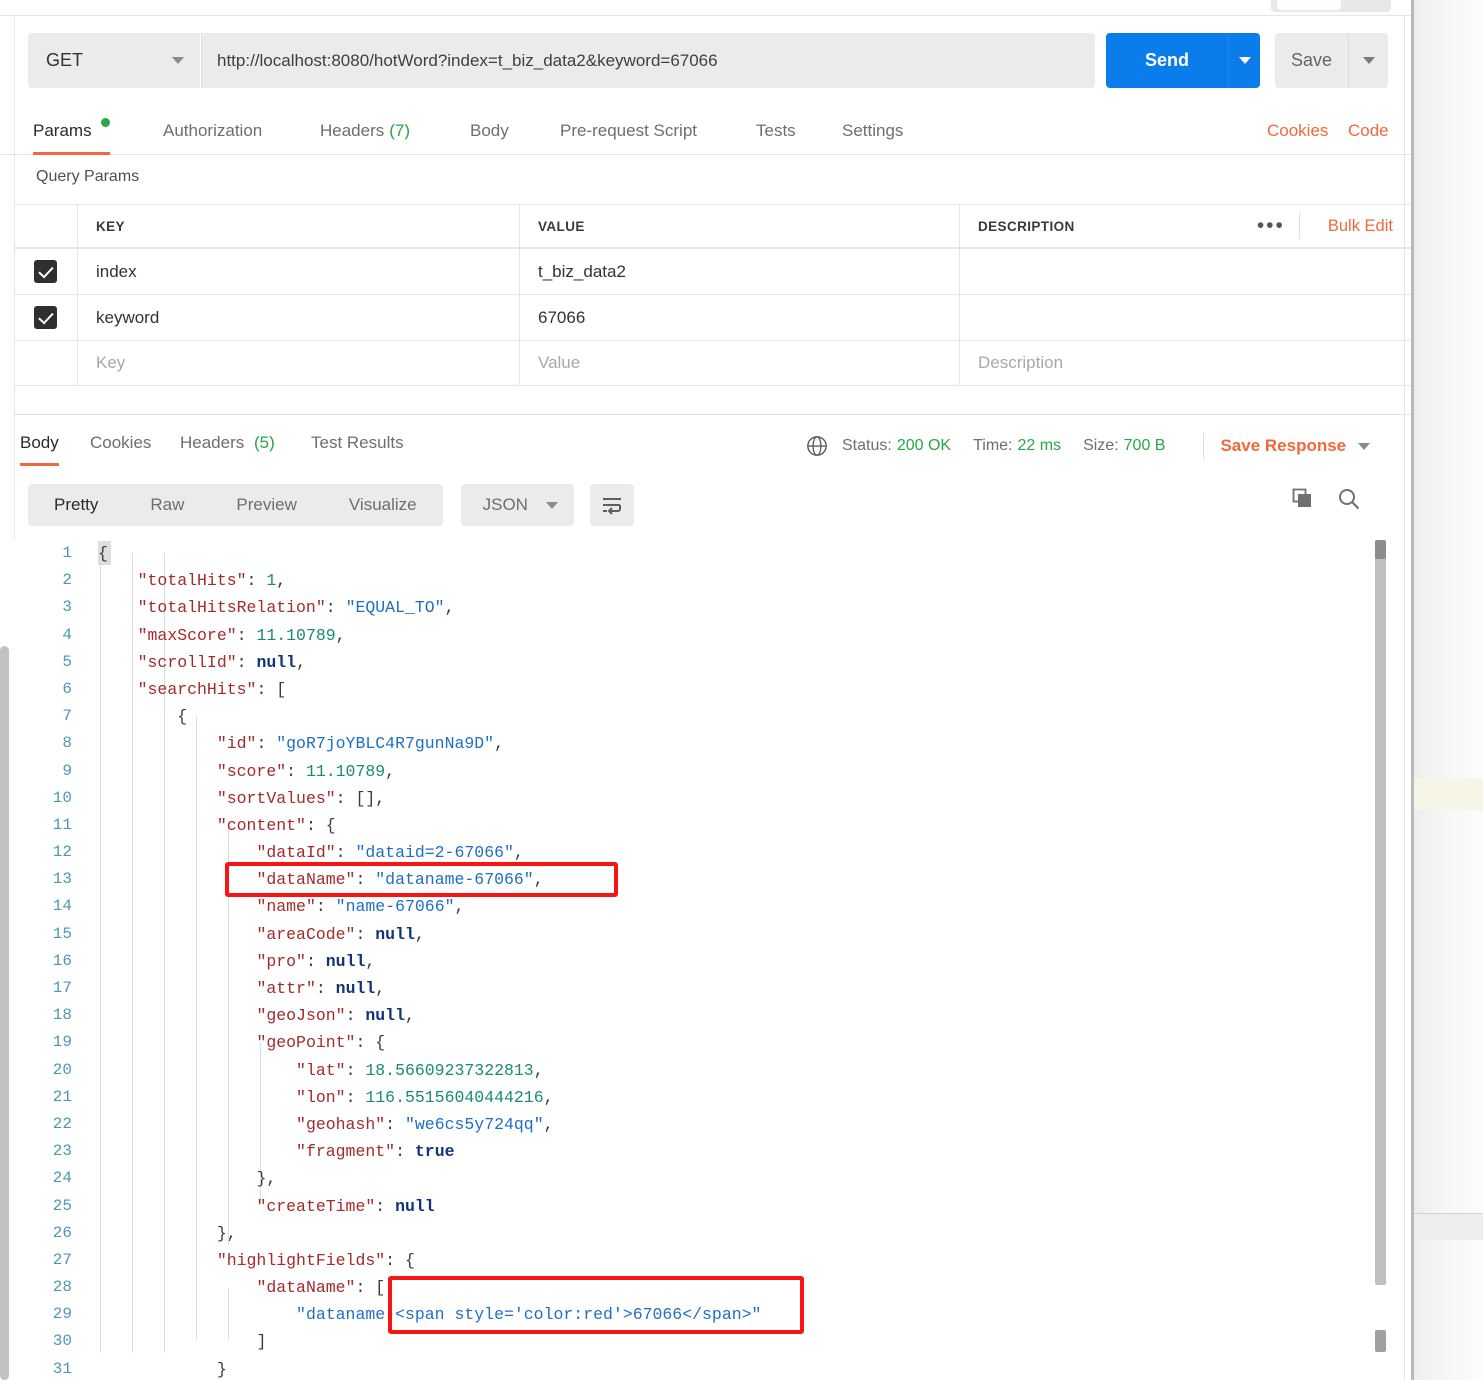  What do you see at coordinates (735, 743) in the screenshot?
I see `code-line: "id": "goR7joYBLC4R7gunNa9D",` at bounding box center [735, 743].